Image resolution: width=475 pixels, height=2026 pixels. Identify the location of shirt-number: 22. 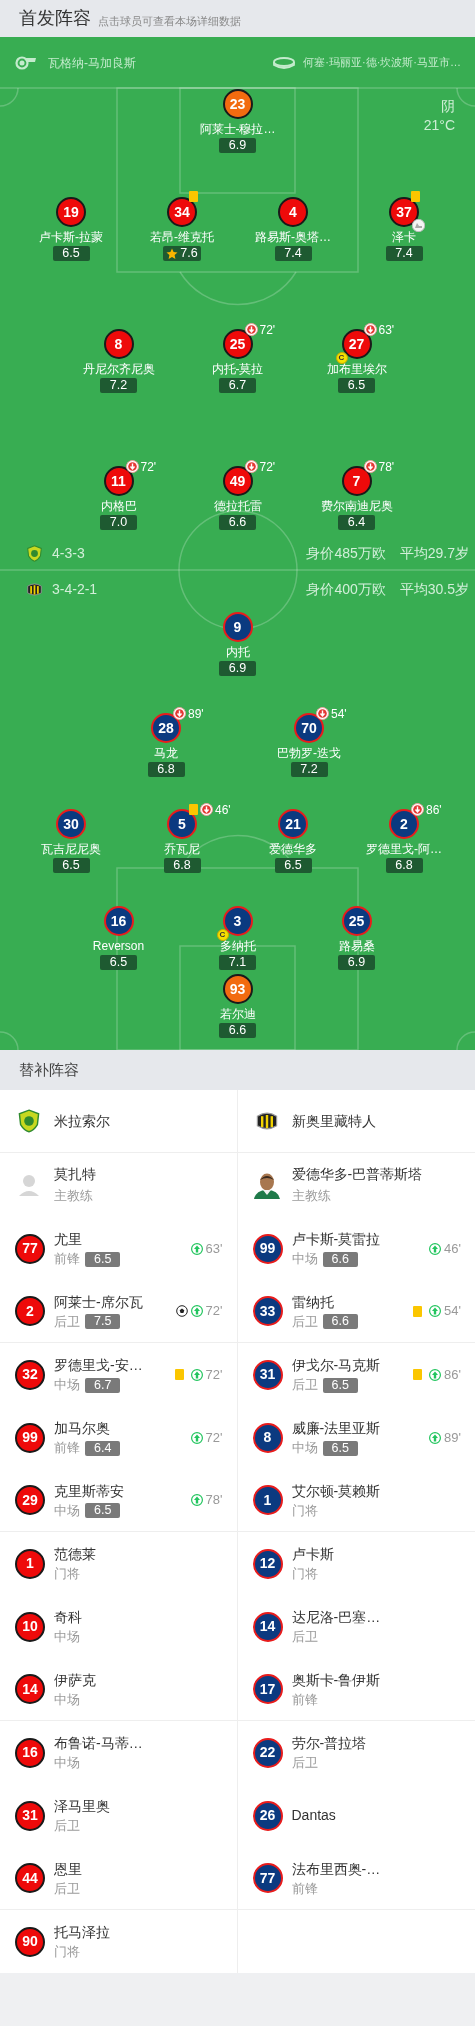
(267, 1752).